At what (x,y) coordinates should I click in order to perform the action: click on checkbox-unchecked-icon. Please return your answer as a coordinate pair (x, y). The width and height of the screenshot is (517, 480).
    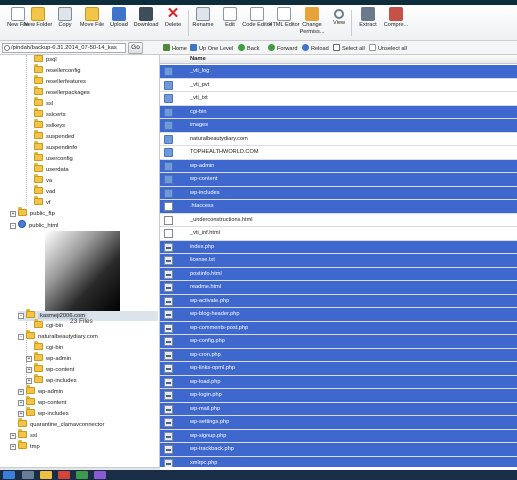
    Looking at the image, I should click on (372, 47).